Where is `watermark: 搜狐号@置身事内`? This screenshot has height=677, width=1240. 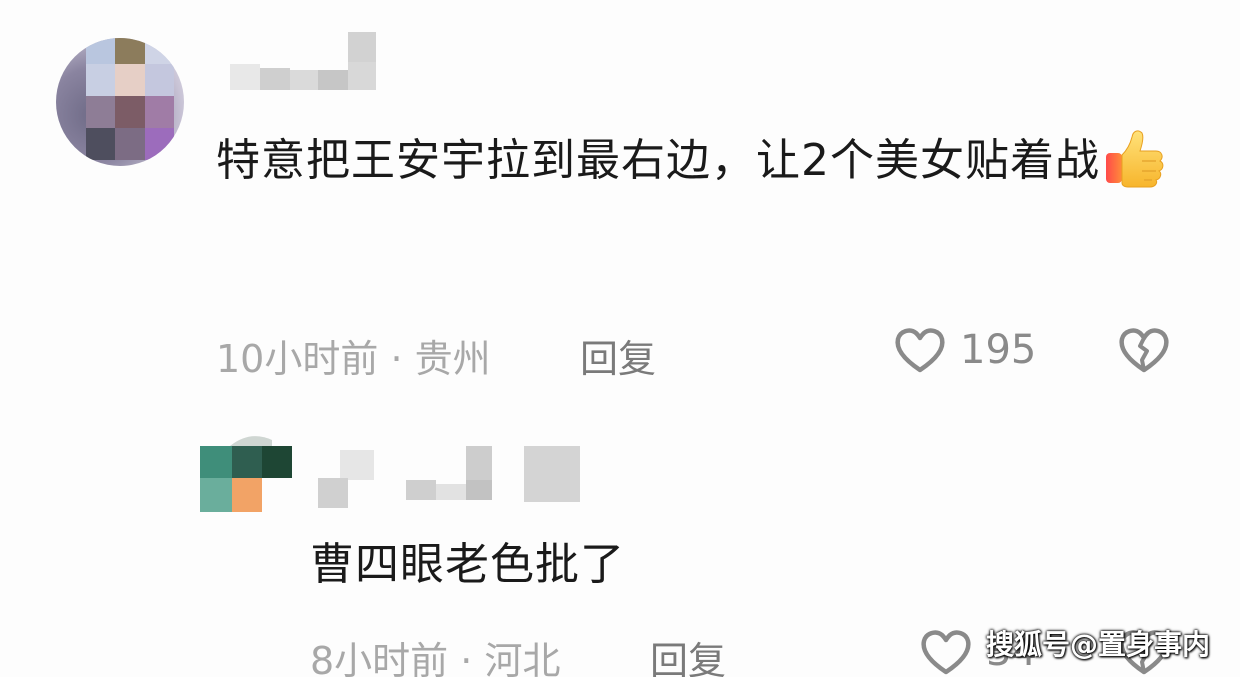 watermark: 搜狐号@置身事内 is located at coordinates (1097, 644).